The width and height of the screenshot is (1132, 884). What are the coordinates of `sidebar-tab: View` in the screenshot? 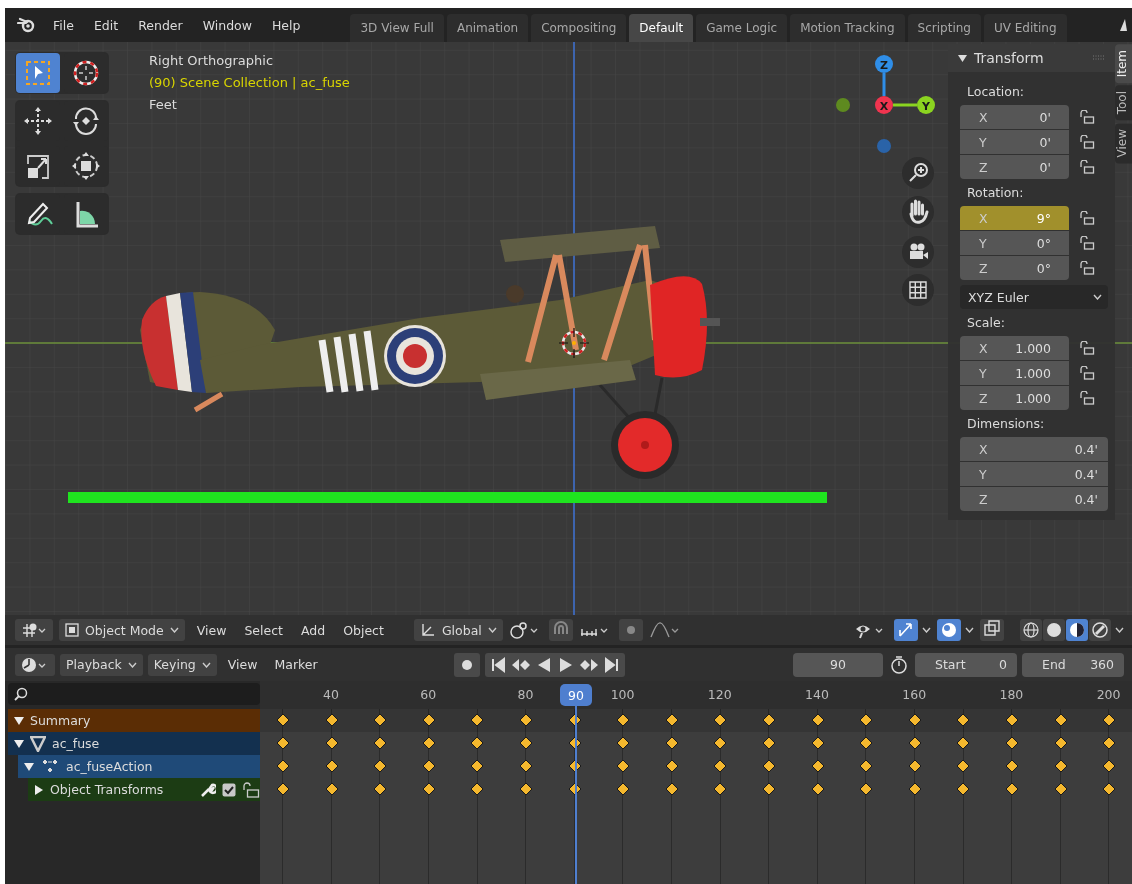 It's located at (1123, 143).